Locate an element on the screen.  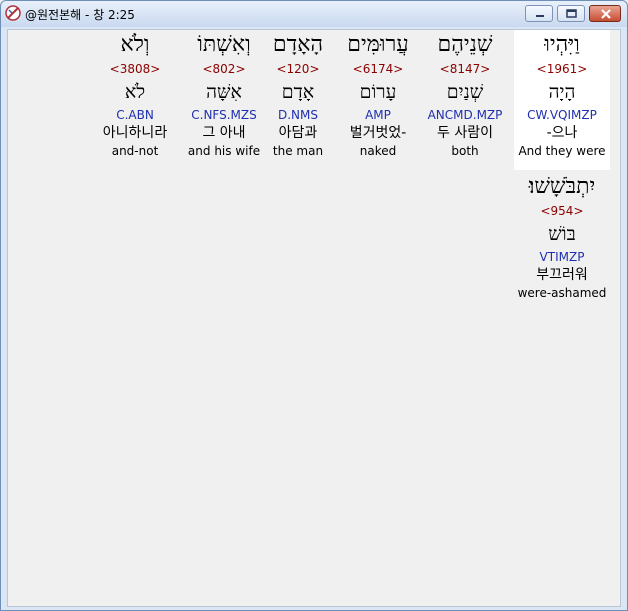
hebrew-lemma: שְׁנַיִם is located at coordinates (465, 92).